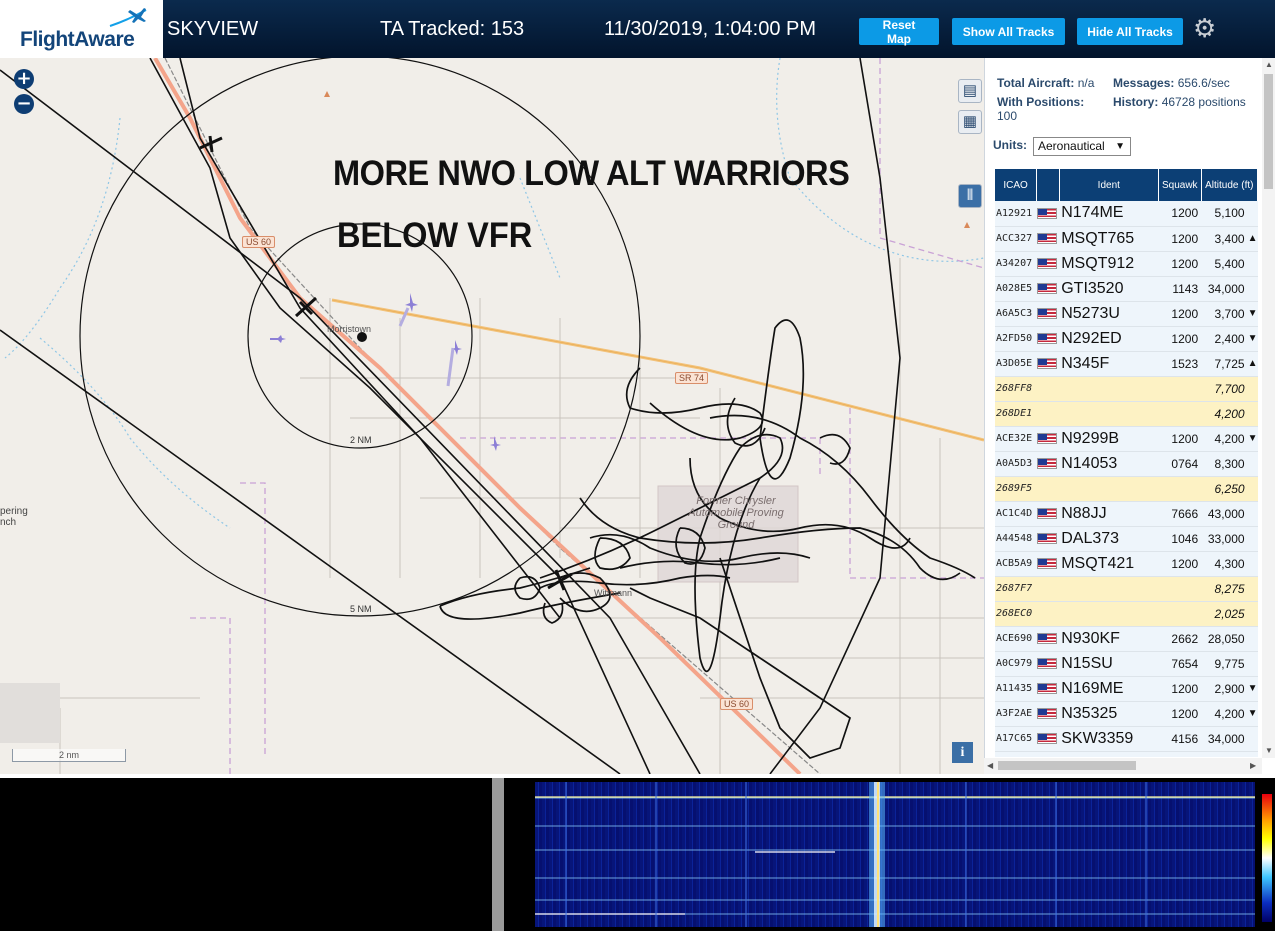  Describe the element at coordinates (962, 752) in the screenshot. I see `info-button: i` at that location.